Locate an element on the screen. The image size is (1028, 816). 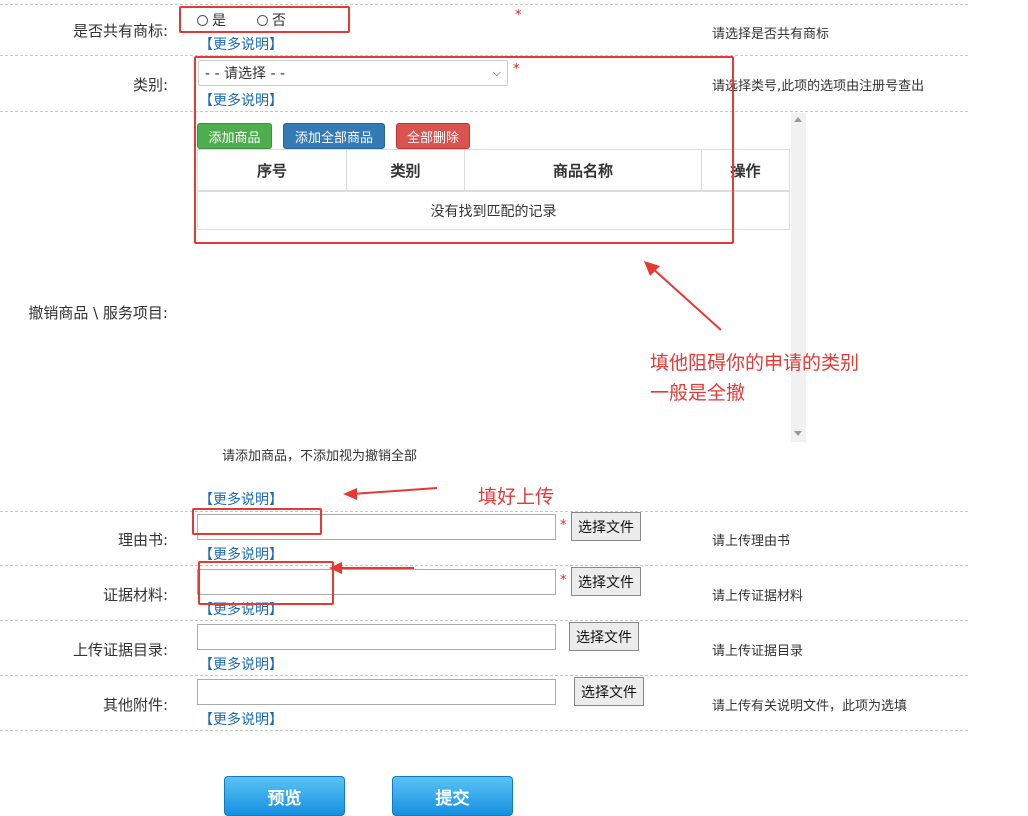
reason-label: 理由书: is located at coordinates (142, 540).